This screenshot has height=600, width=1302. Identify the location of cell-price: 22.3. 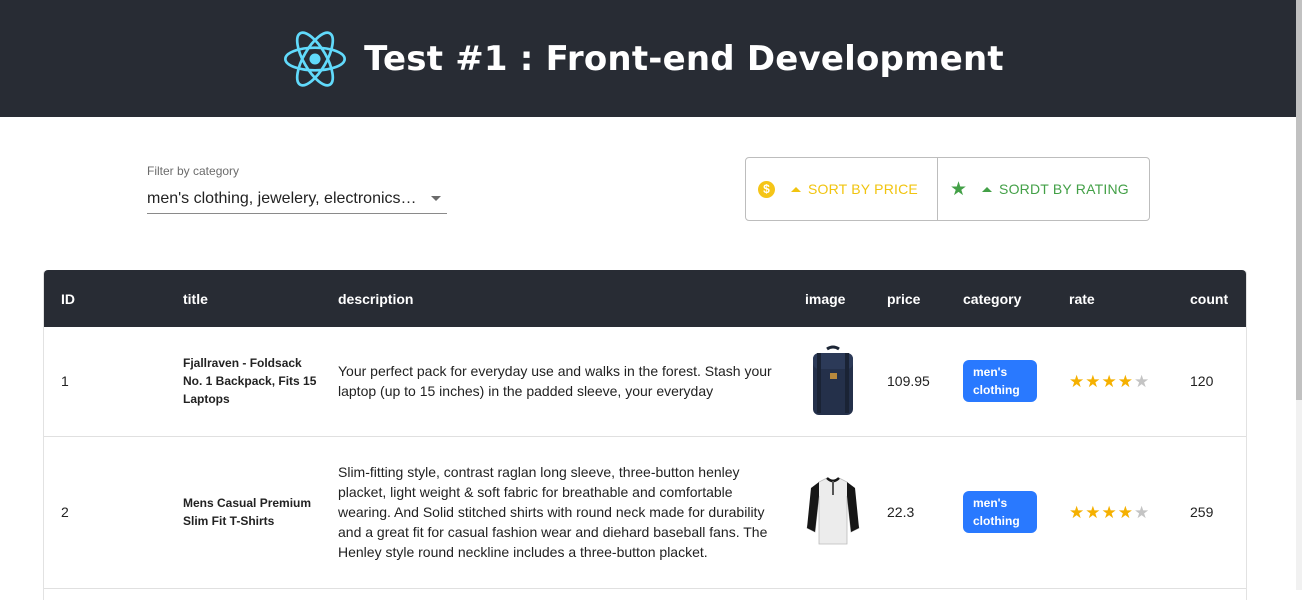
(901, 512).